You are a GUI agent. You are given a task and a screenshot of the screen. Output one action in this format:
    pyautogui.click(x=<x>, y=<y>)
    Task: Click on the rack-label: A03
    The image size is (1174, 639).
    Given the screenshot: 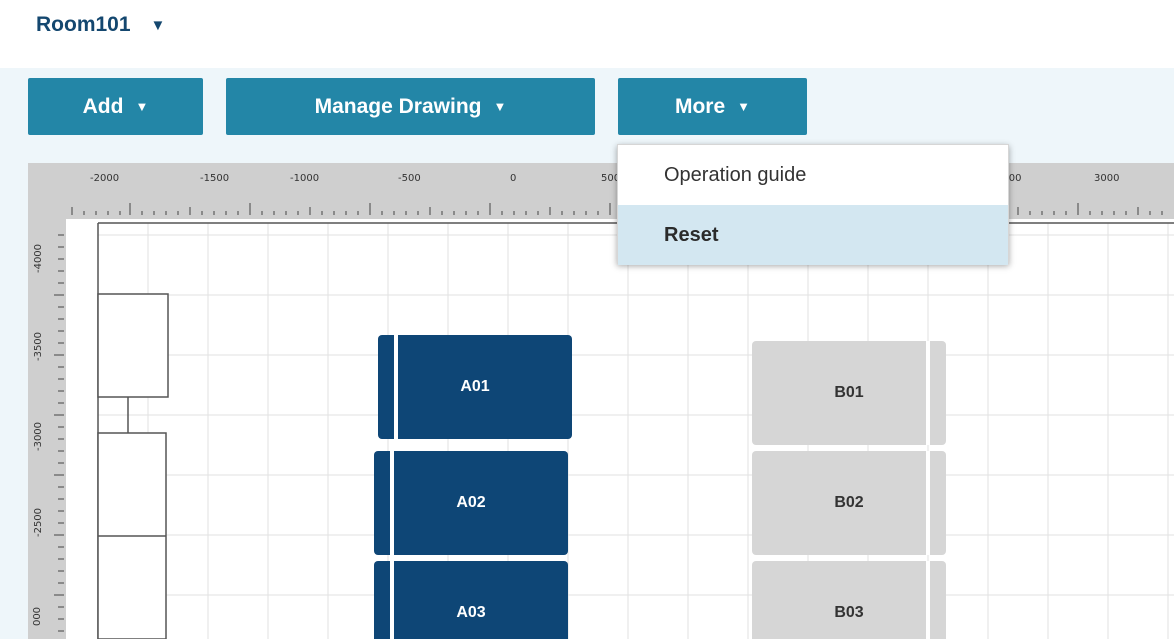 What is the action you would take?
    pyautogui.click(x=471, y=612)
    